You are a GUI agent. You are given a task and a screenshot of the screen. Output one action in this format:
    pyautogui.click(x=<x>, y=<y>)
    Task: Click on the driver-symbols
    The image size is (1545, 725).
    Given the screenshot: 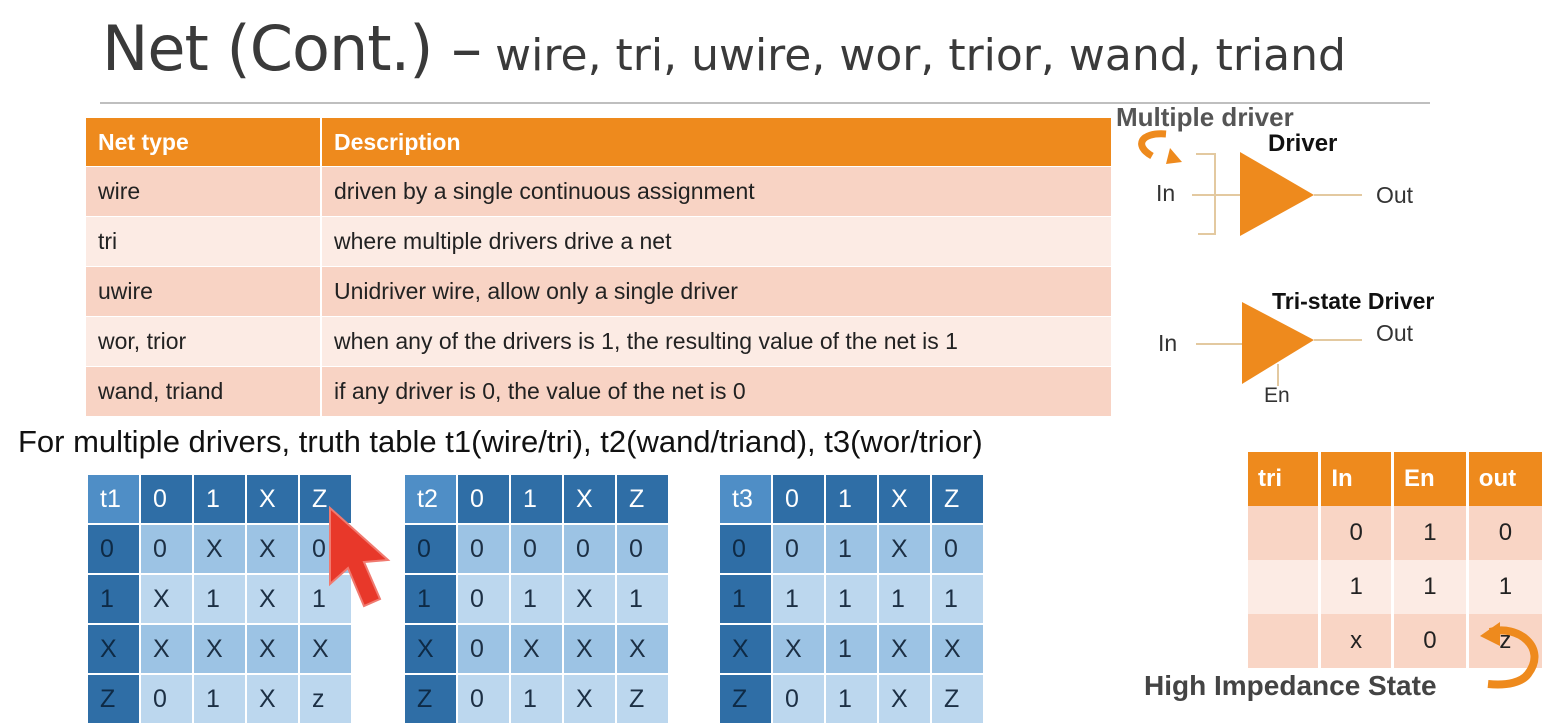 What is the action you would take?
    pyautogui.click(x=1250, y=258)
    